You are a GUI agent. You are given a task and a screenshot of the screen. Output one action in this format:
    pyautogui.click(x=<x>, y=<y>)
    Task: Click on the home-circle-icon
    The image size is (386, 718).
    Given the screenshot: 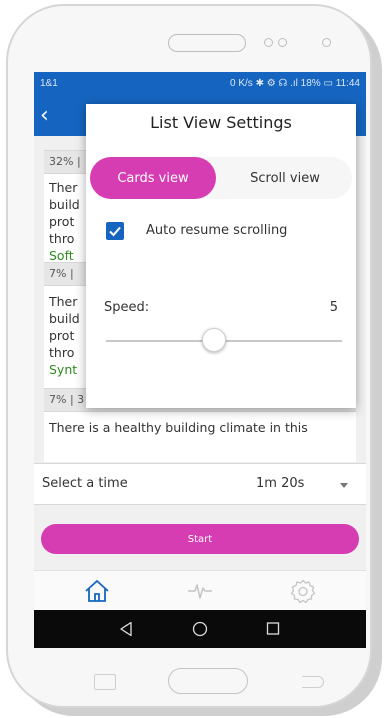 What is the action you would take?
    pyautogui.click(x=200, y=629)
    